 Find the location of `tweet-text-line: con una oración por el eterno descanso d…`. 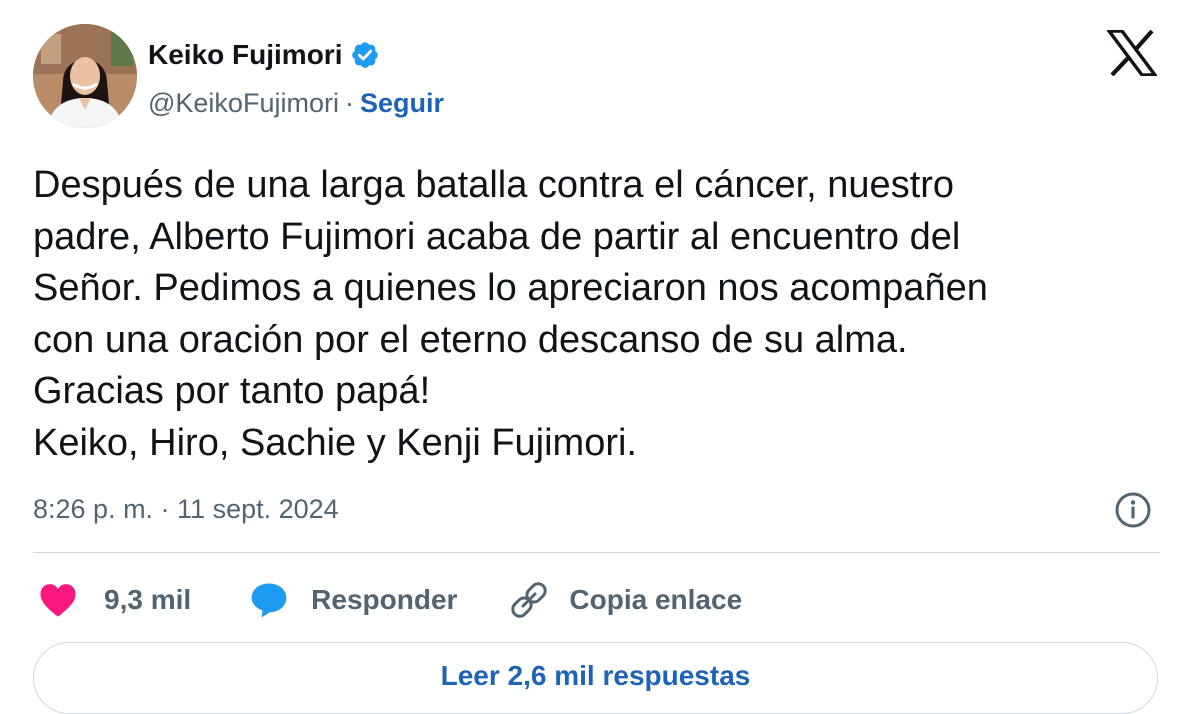

tweet-text-line: con una oración por el eterno descanso d… is located at coordinates (470, 339).